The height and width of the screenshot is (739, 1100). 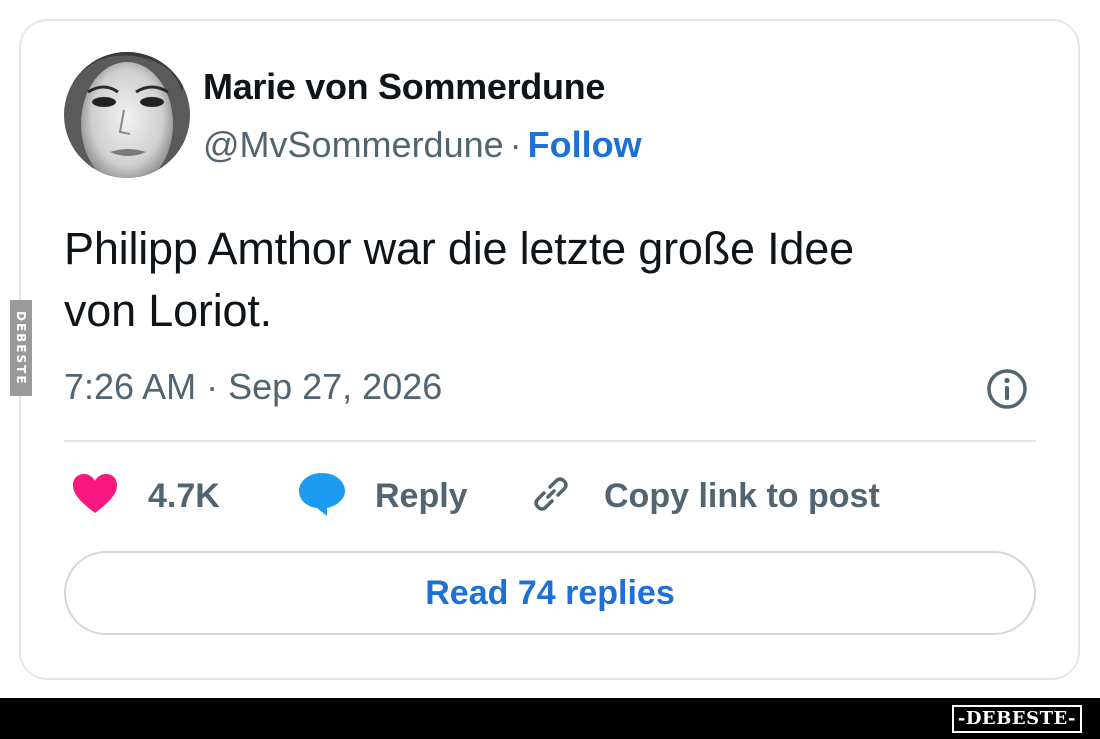 I want to click on like-count: 4.7K, so click(x=184, y=495).